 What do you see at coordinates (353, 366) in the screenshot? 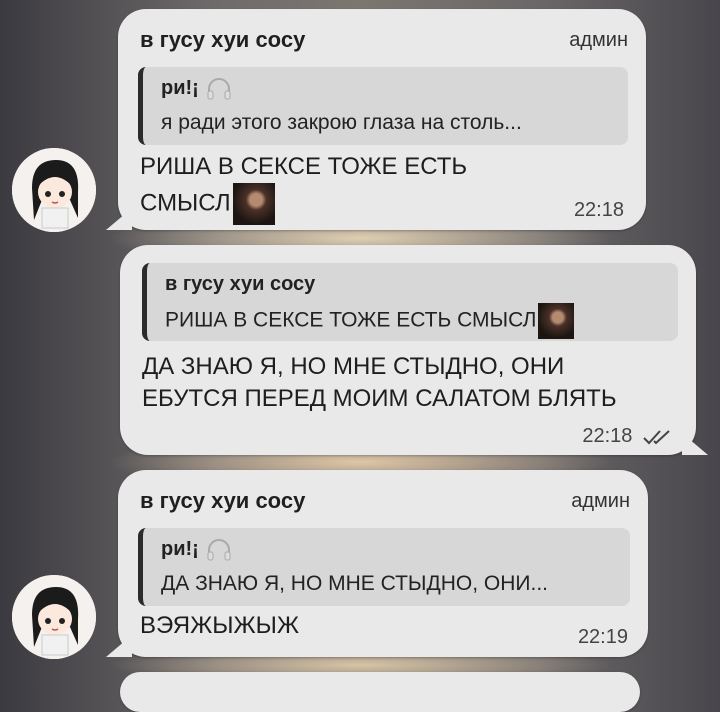
I see `message-line: ДА ЗНАЮ Я, НО МНЕ СТЫДНО, ОНИ` at bounding box center [353, 366].